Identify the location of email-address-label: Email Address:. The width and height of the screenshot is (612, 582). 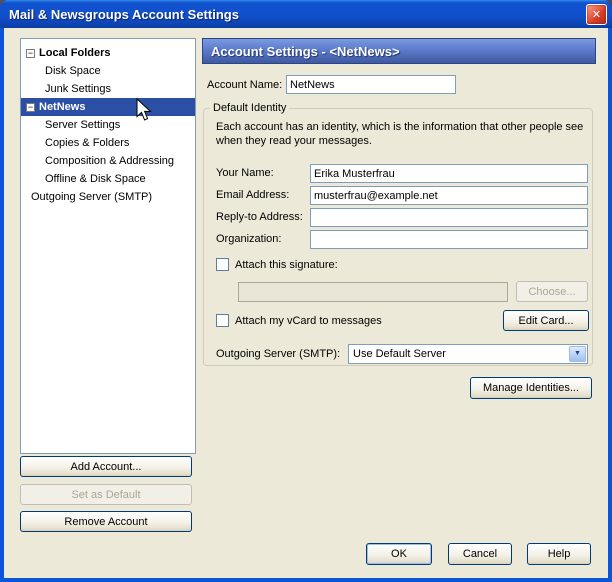
(253, 195).